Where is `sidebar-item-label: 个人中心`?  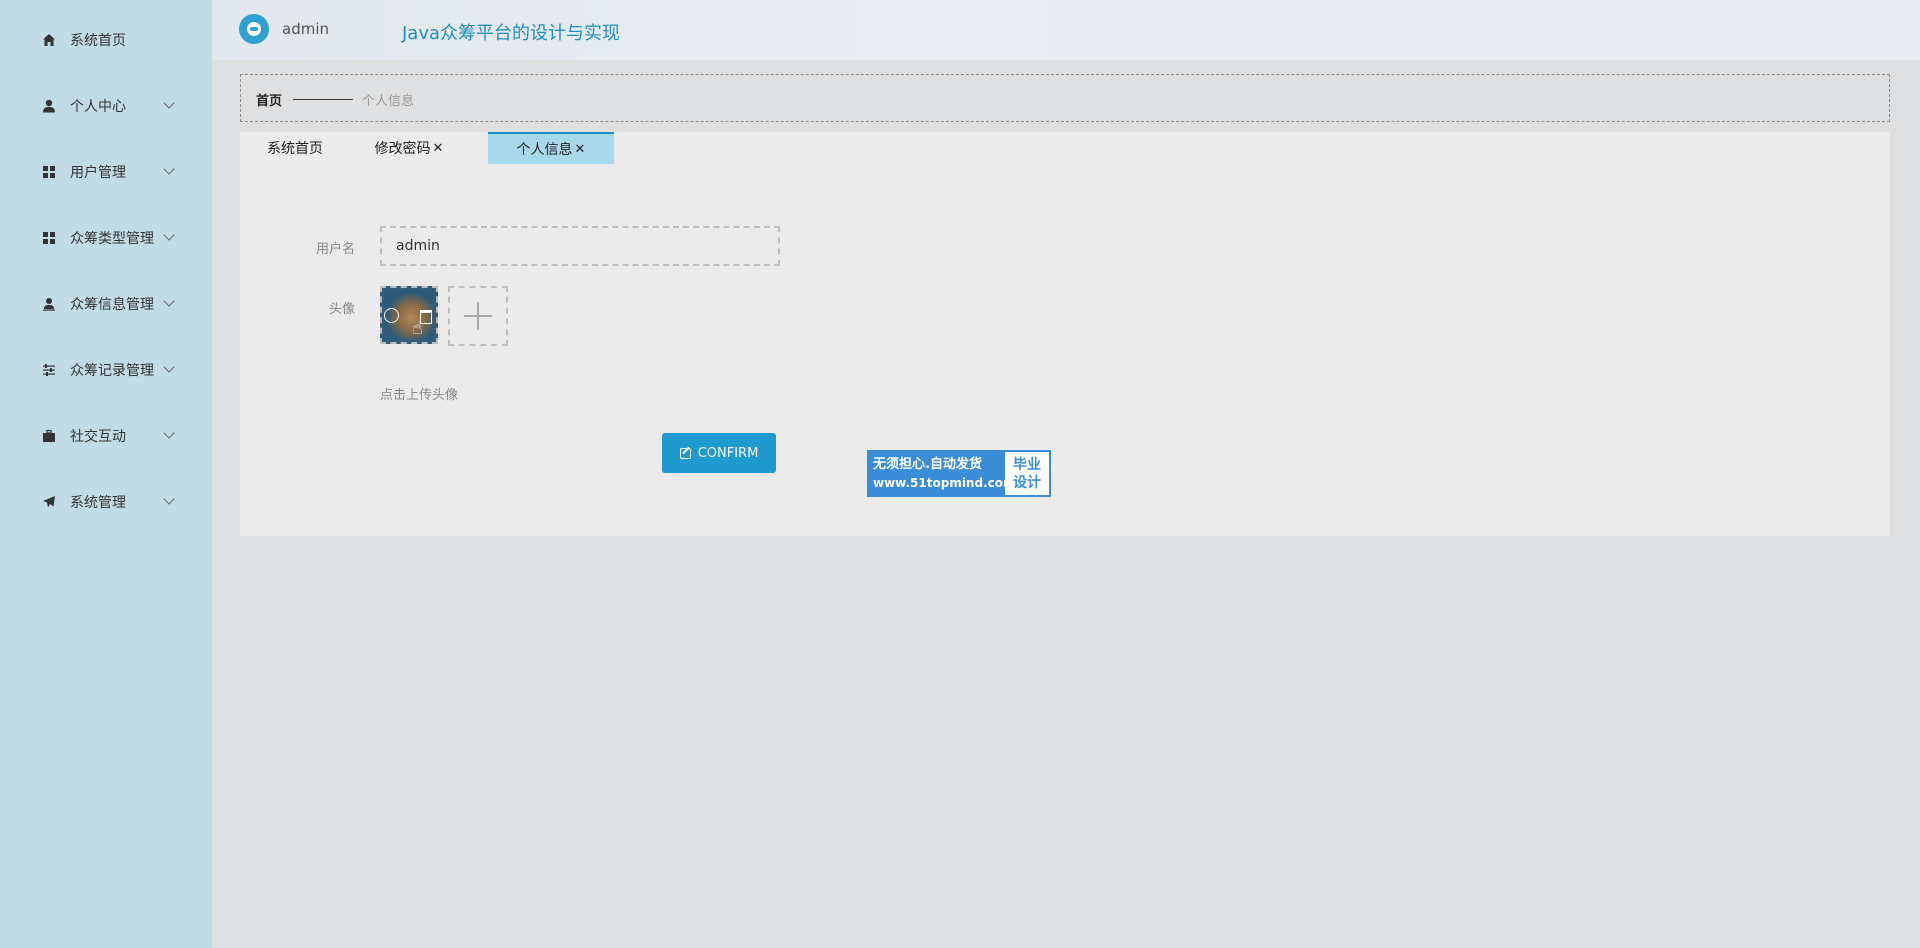 sidebar-item-label: 个人中心 is located at coordinates (98, 107).